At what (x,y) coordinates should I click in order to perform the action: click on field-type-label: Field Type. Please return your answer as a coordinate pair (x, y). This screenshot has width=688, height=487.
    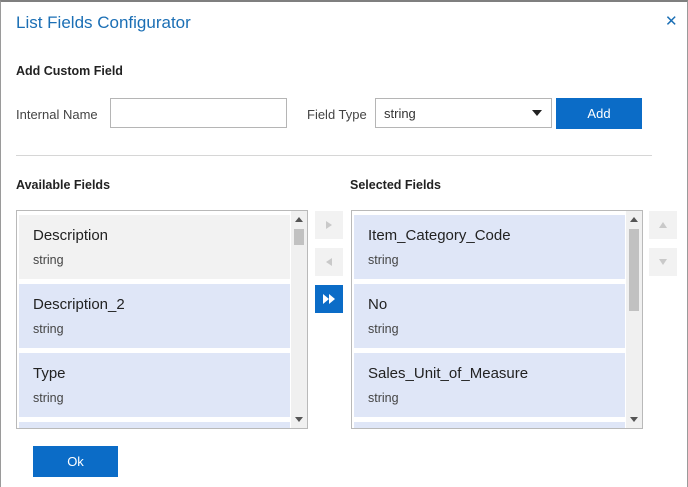
    Looking at the image, I should click on (337, 114).